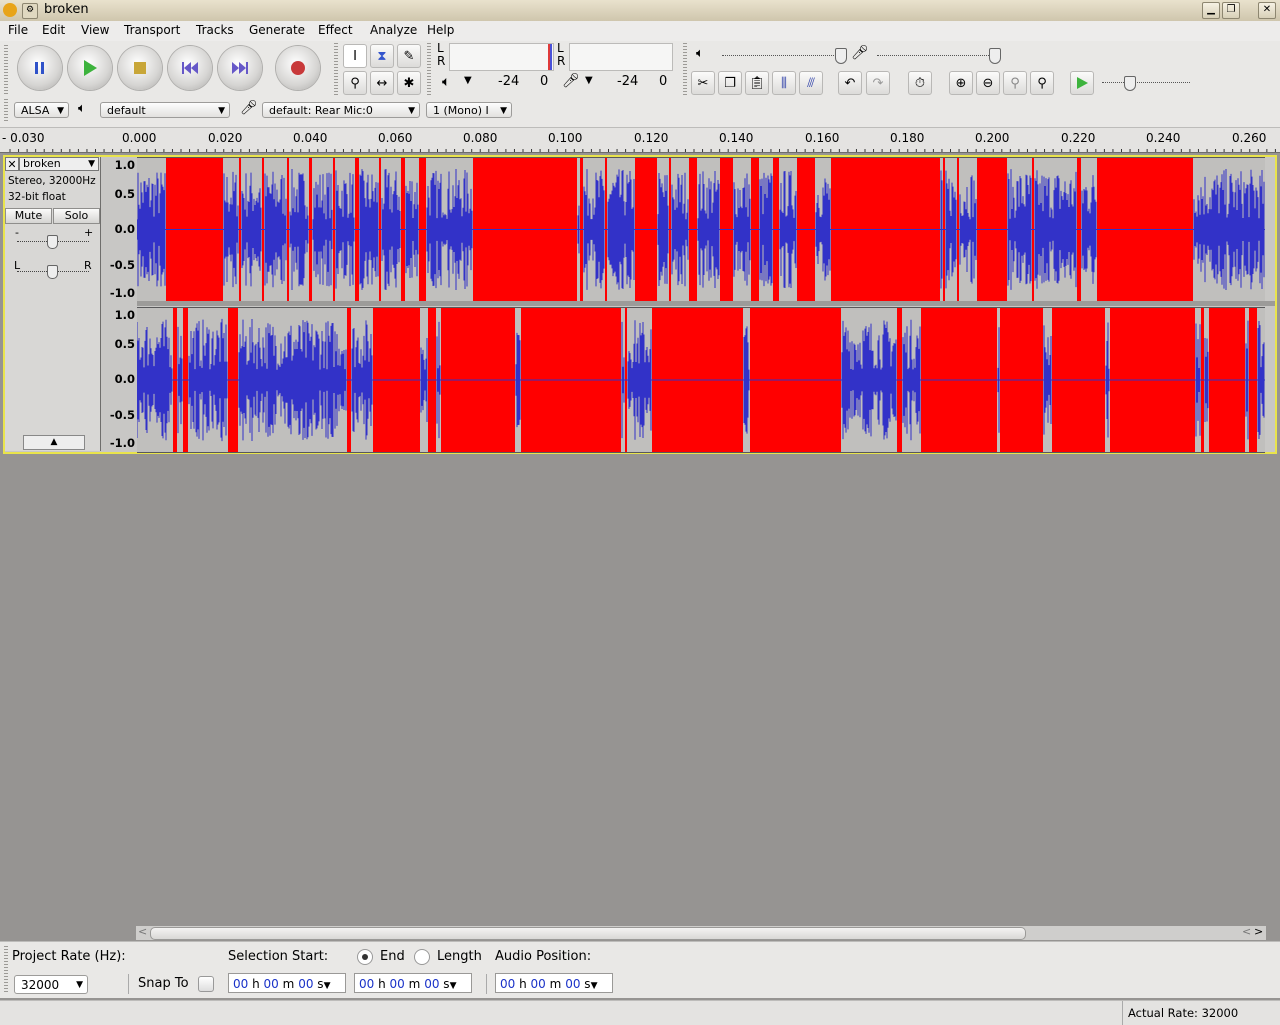 This screenshot has height=1025, width=1280. I want to click on zoom-tool-button: ⚲, so click(355, 83).